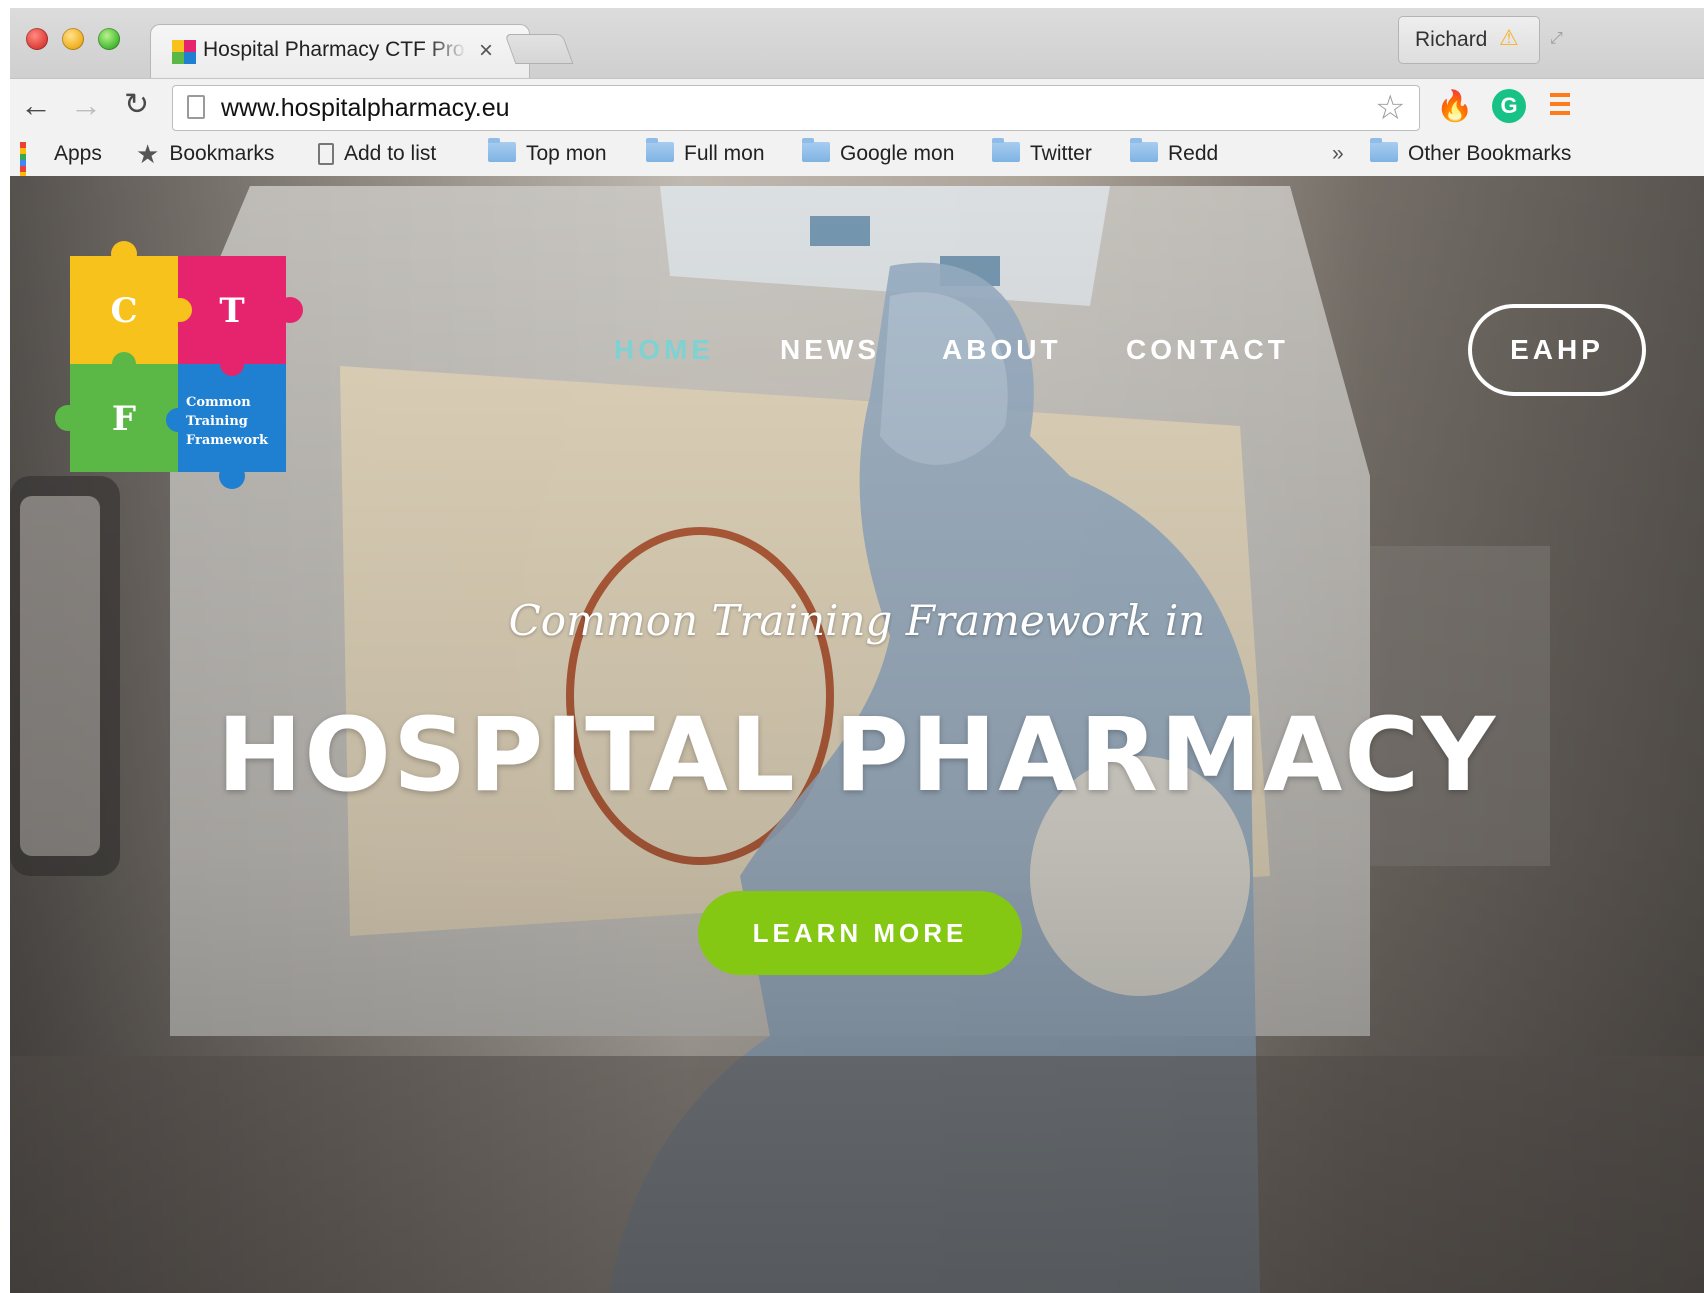 Image resolution: width=1704 pixels, height=1293 pixels. Describe the element at coordinates (1509, 106) in the screenshot. I see `grammarly-extension-icon: G` at that location.